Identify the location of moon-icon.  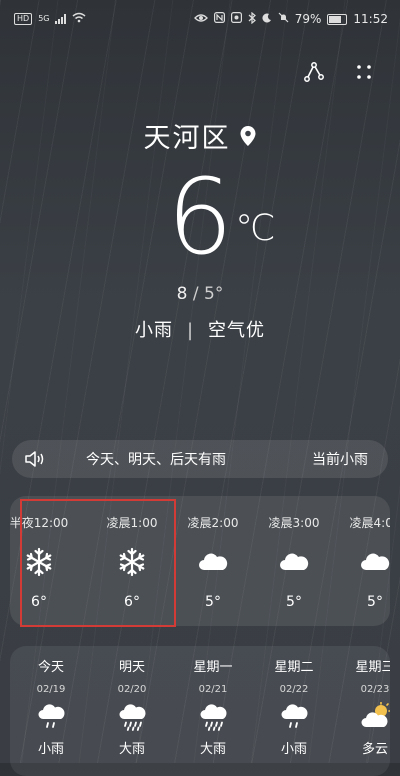
(267, 19).